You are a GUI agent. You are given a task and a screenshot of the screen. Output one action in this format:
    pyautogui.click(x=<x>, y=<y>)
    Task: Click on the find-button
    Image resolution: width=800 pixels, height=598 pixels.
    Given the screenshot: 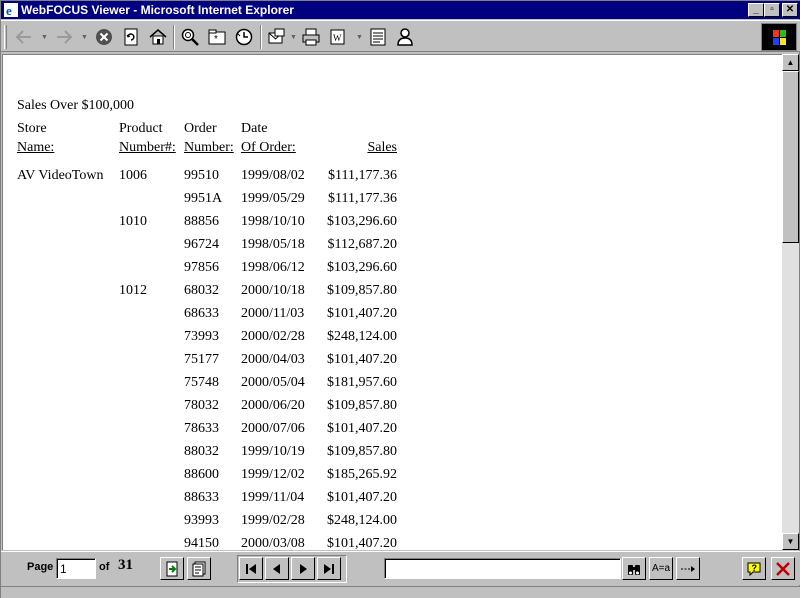 What is the action you would take?
    pyautogui.click(x=634, y=568)
    